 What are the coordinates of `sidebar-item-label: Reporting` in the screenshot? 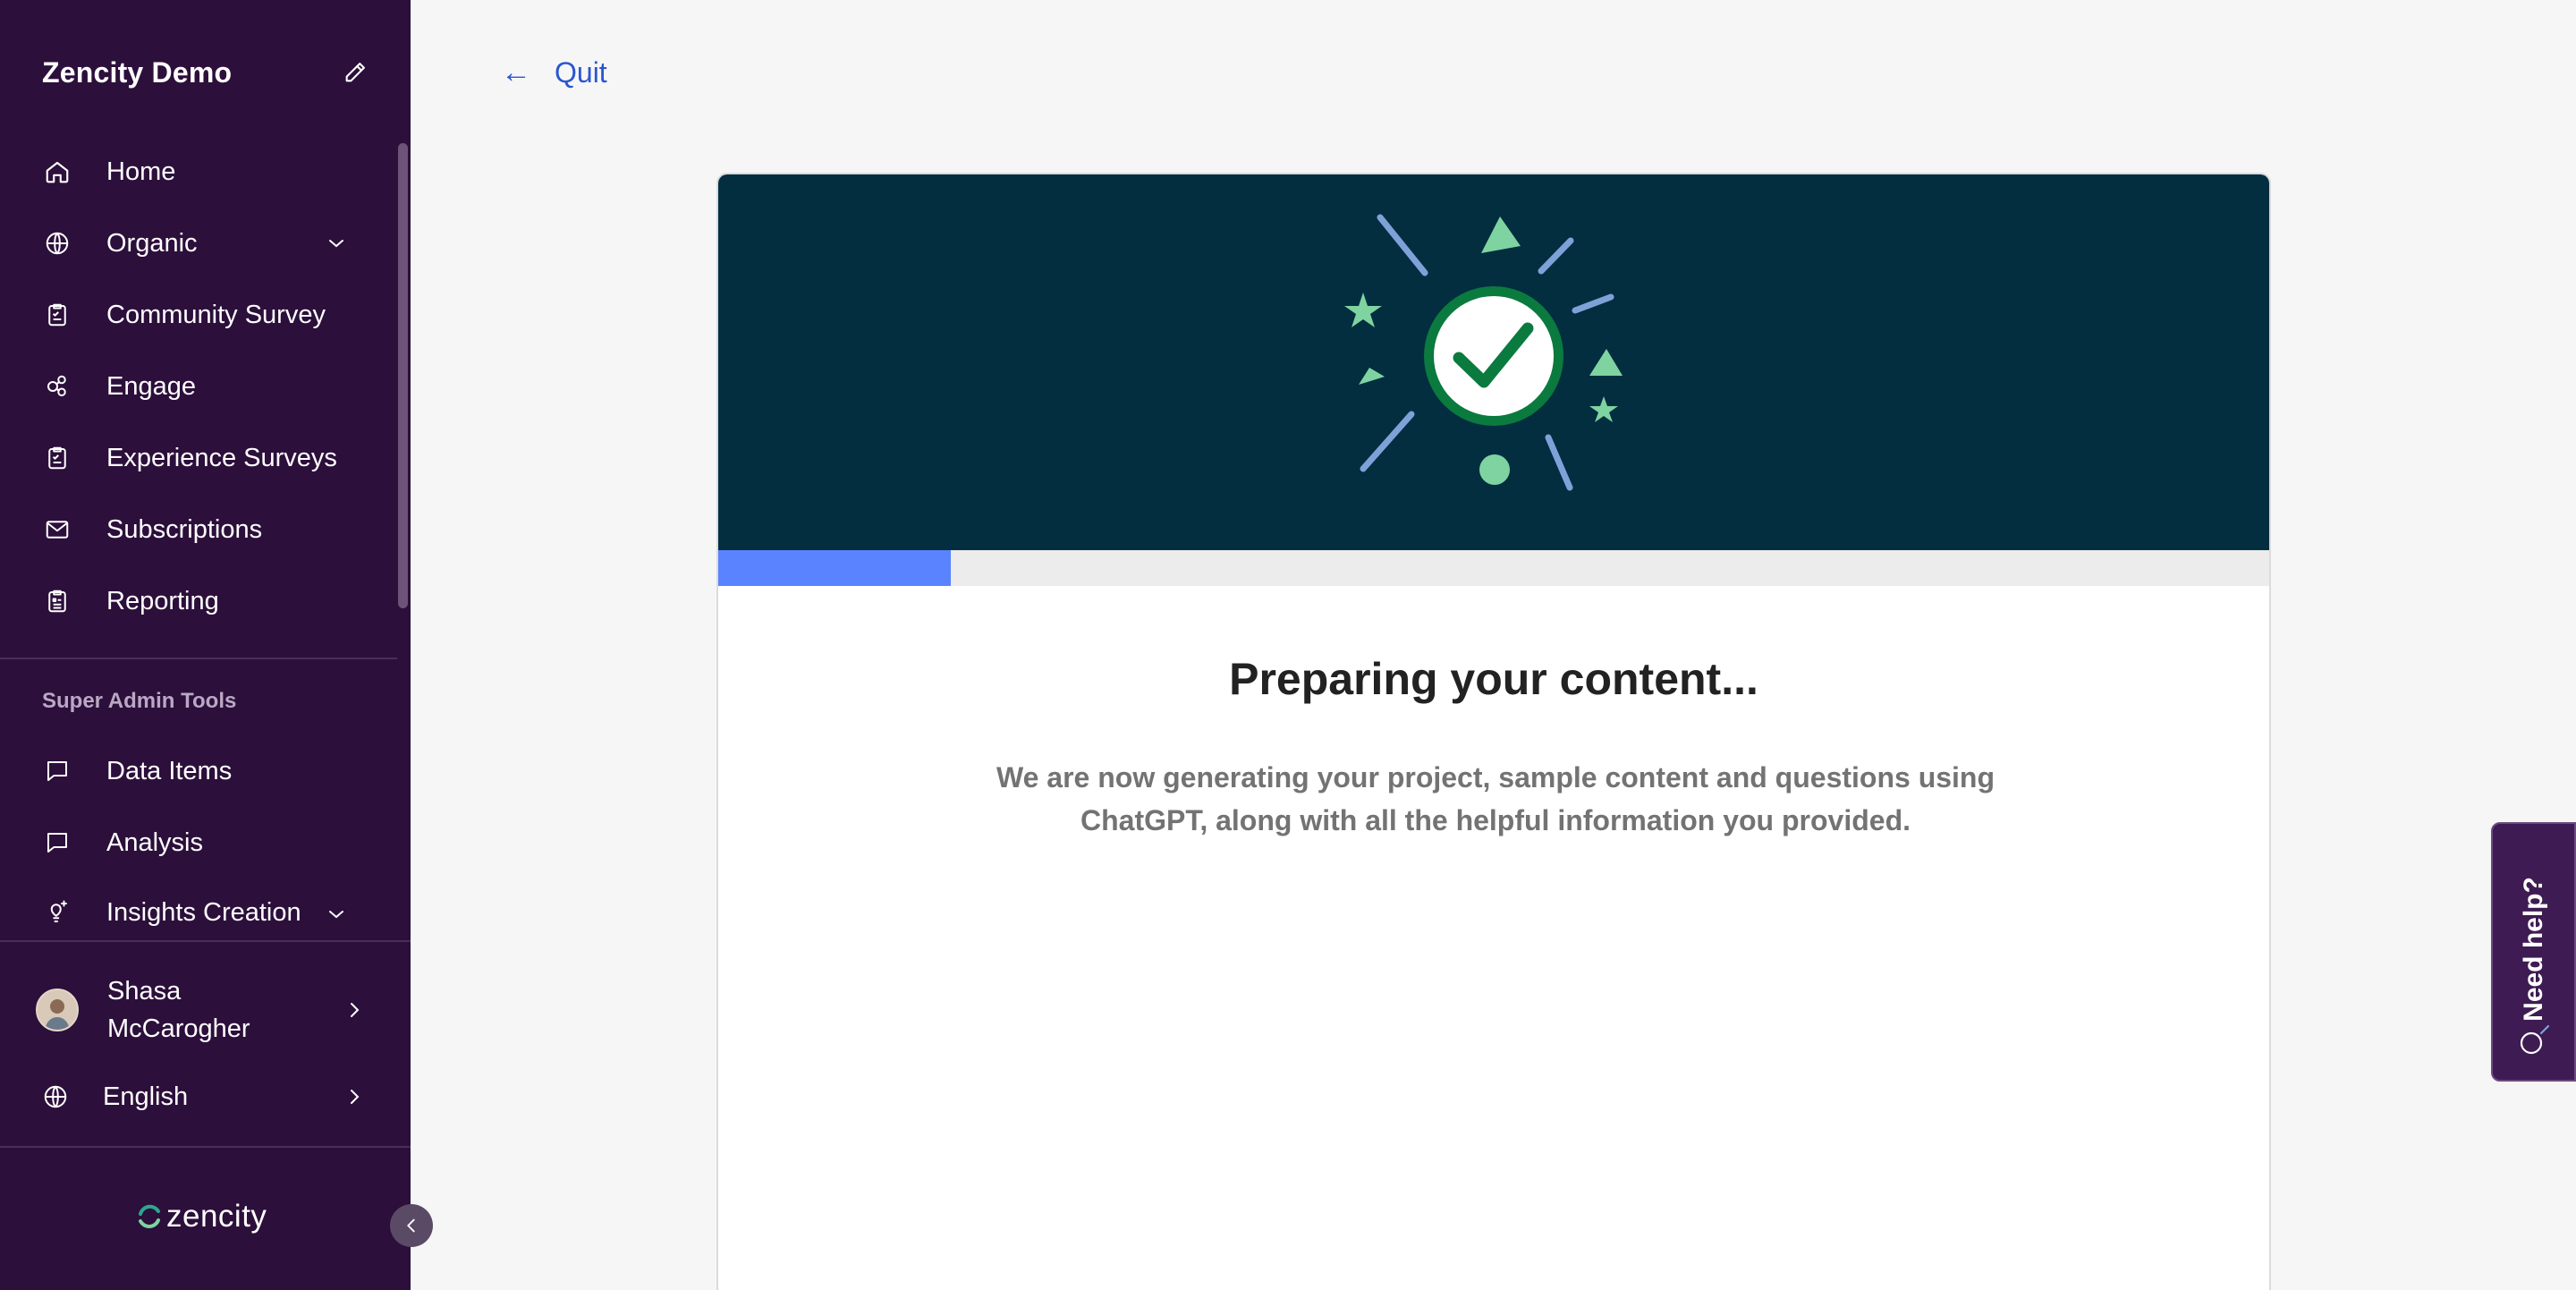 It's located at (162, 600).